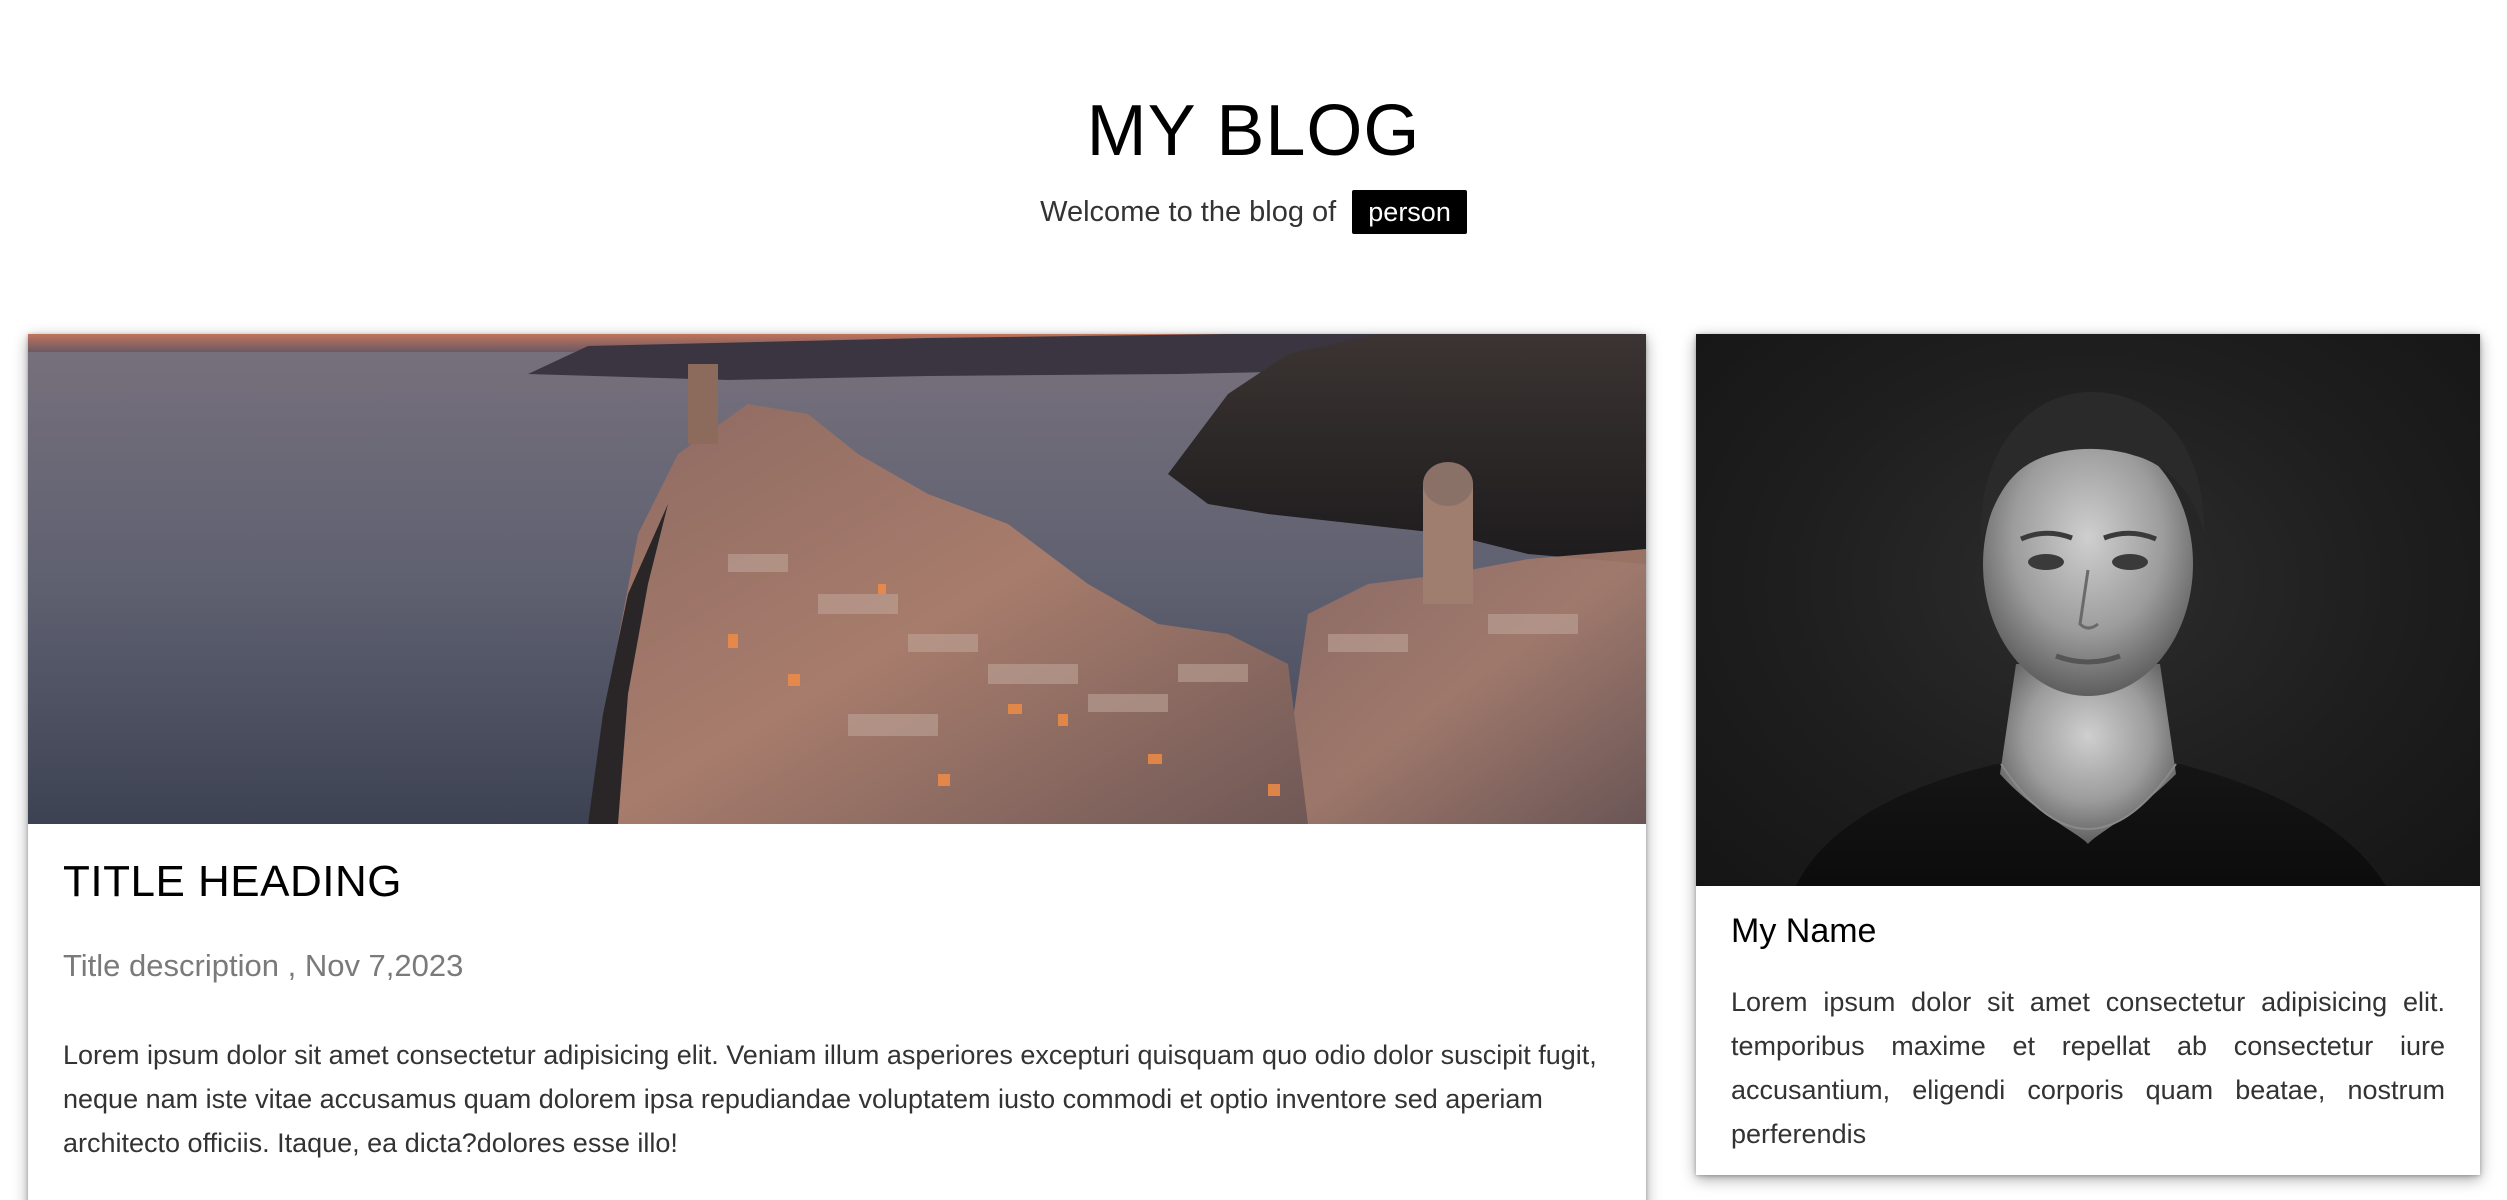 This screenshot has height=1200, width=2507. What do you see at coordinates (2088, 610) in the screenshot?
I see `portrait-photo` at bounding box center [2088, 610].